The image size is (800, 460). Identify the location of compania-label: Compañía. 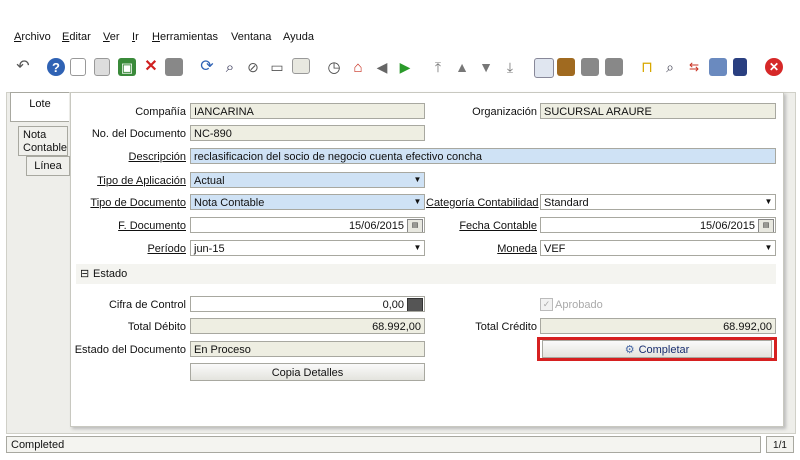
(160, 112).